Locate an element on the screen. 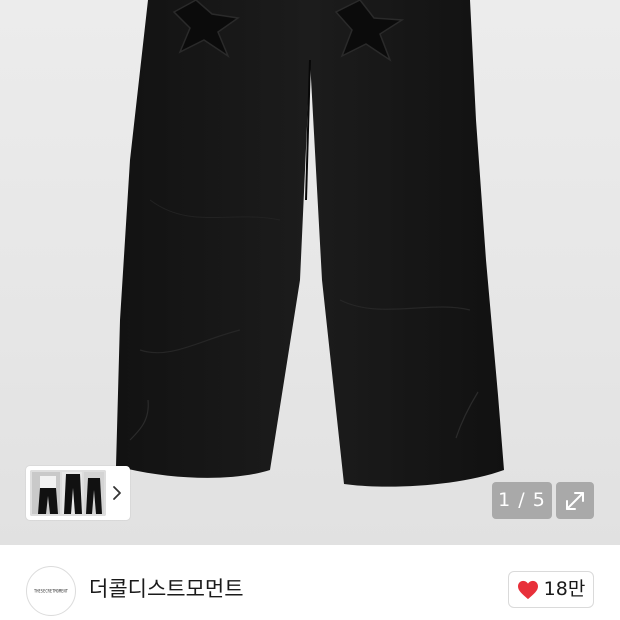  shop-avatar: THESECRETMOMENT is located at coordinates (51, 591).